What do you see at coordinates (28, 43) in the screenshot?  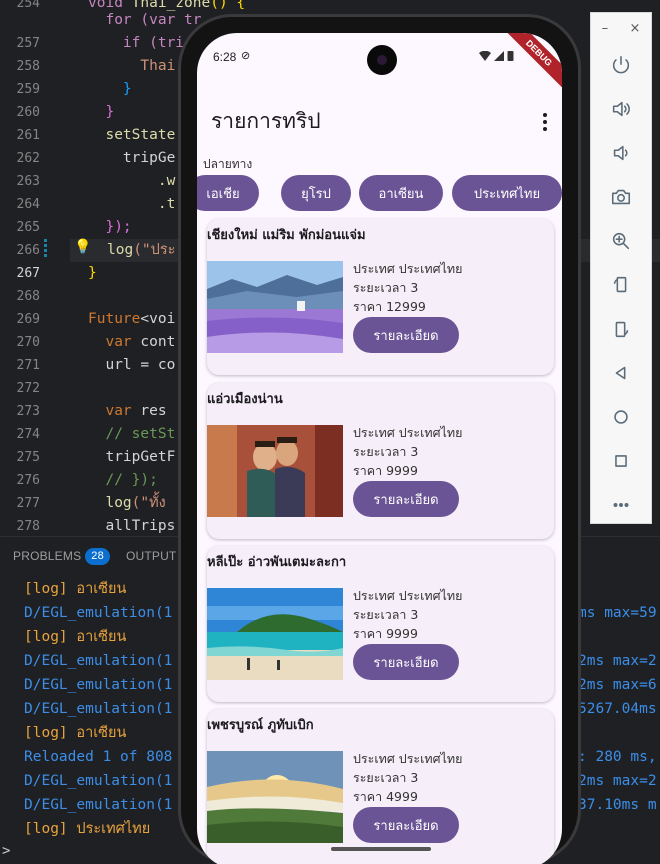 I see `line-number: 257` at bounding box center [28, 43].